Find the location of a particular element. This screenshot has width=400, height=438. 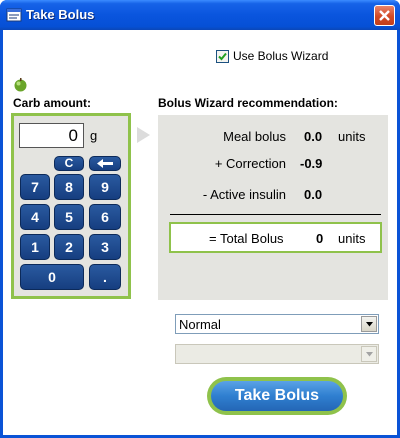

meal-bolus-value: 0.0 is located at coordinates (313, 136).